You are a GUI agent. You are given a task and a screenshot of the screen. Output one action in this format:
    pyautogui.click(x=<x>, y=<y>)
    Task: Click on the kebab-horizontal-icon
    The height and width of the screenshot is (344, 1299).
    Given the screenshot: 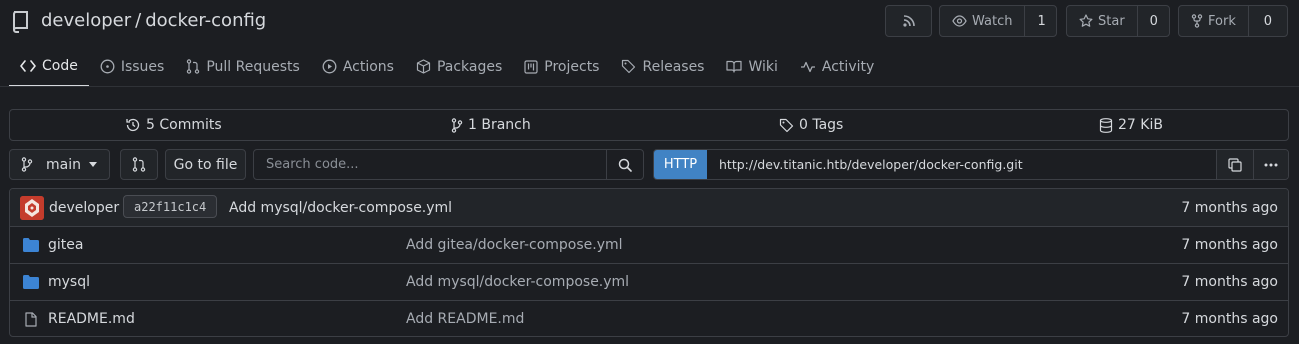 What is the action you would take?
    pyautogui.click(x=1271, y=165)
    